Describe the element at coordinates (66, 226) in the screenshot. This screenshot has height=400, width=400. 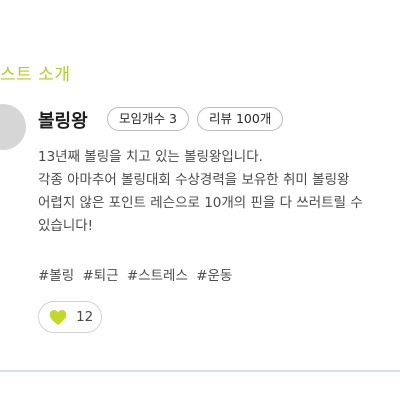
I see `description-line: 있습니다!` at that location.